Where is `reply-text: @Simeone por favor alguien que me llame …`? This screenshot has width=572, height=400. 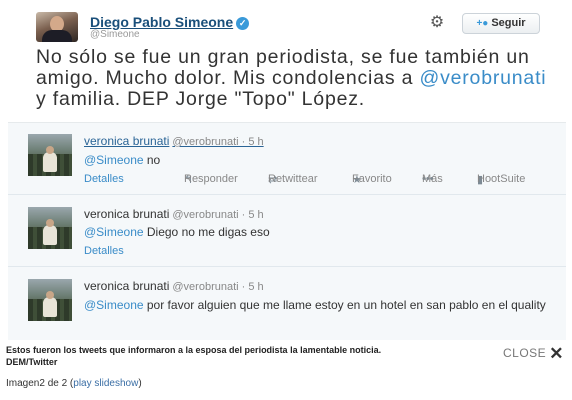 reply-text: @Simeone por favor alguien que me llame … is located at coordinates (319, 305).